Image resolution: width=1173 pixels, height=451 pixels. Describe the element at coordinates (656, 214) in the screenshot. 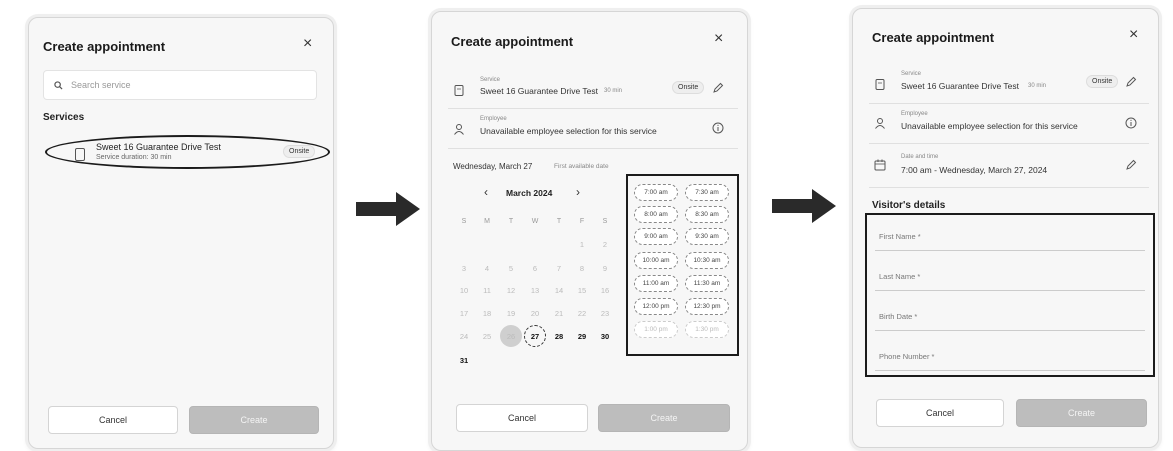

I see `time-slot: 8:00 am` at that location.